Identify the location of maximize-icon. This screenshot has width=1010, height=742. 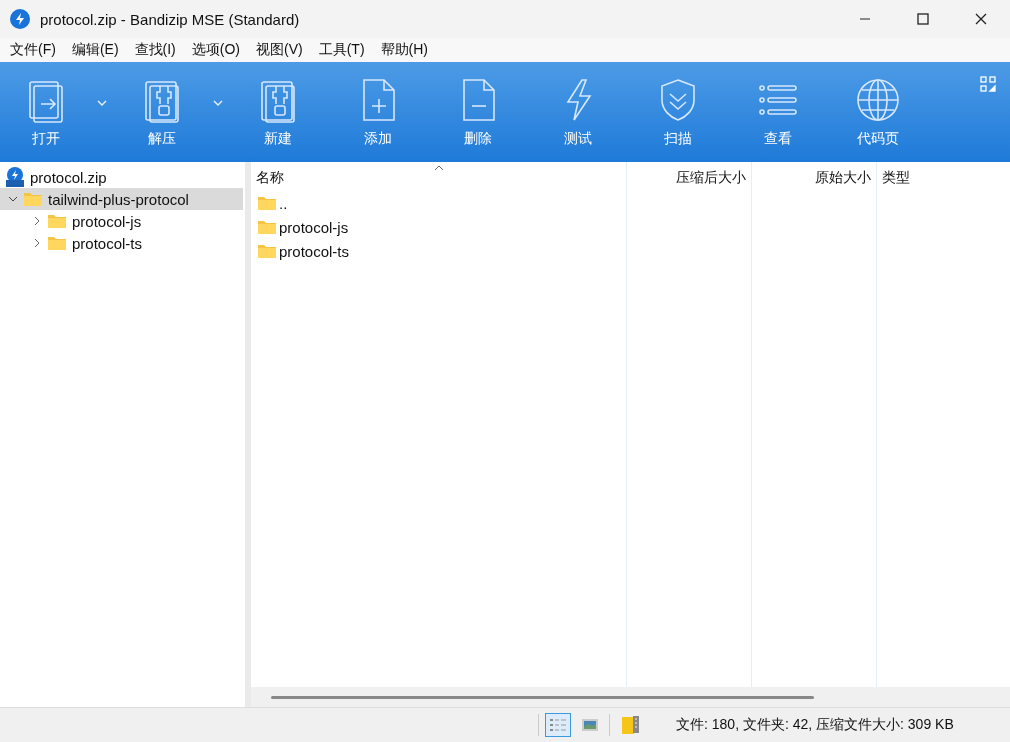
(923, 19).